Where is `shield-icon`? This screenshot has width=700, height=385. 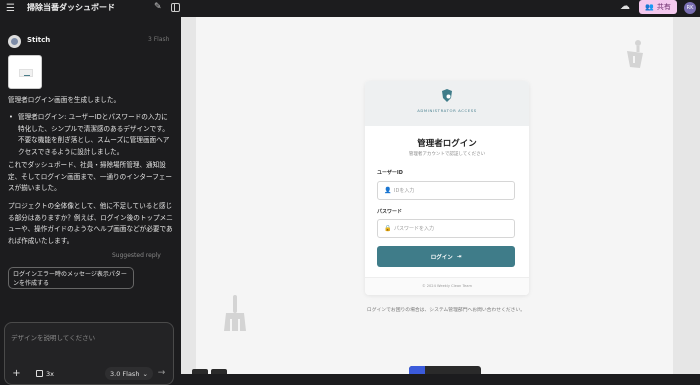
shield-icon is located at coordinates (447, 95).